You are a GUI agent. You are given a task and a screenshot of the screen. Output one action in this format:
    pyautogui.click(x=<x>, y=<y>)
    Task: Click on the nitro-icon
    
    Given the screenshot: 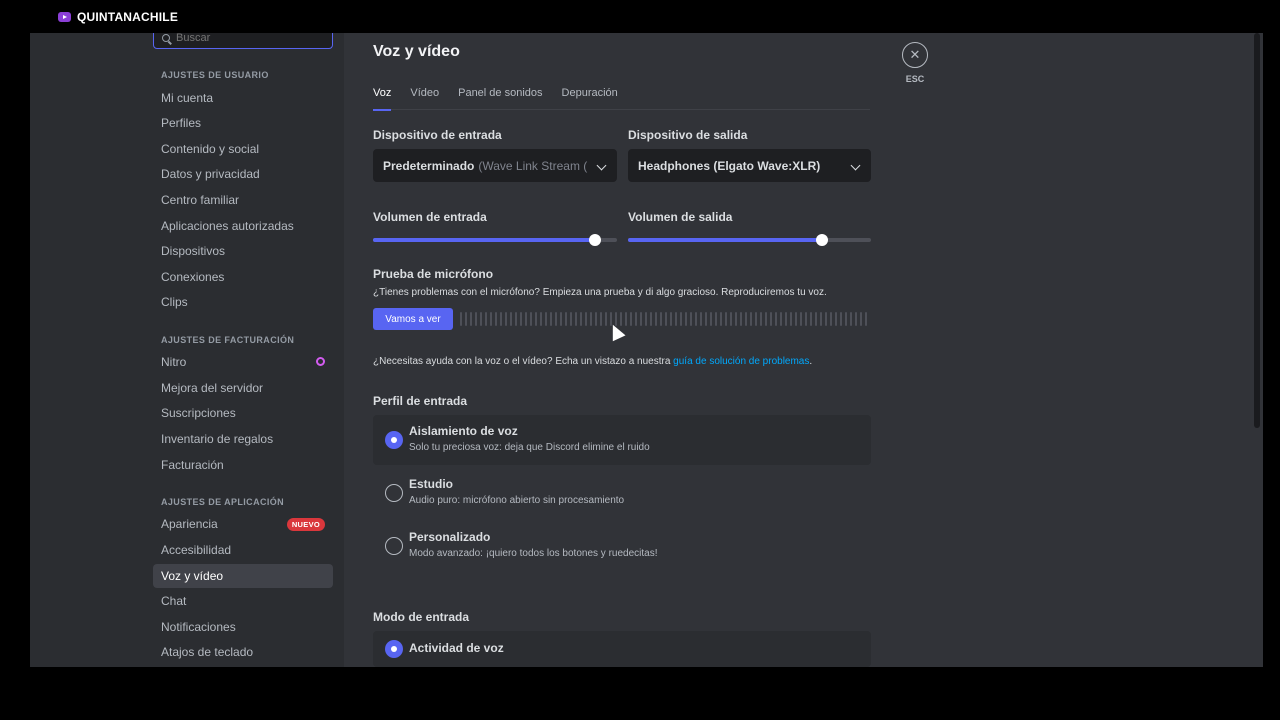 What is the action you would take?
    pyautogui.click(x=320, y=361)
    